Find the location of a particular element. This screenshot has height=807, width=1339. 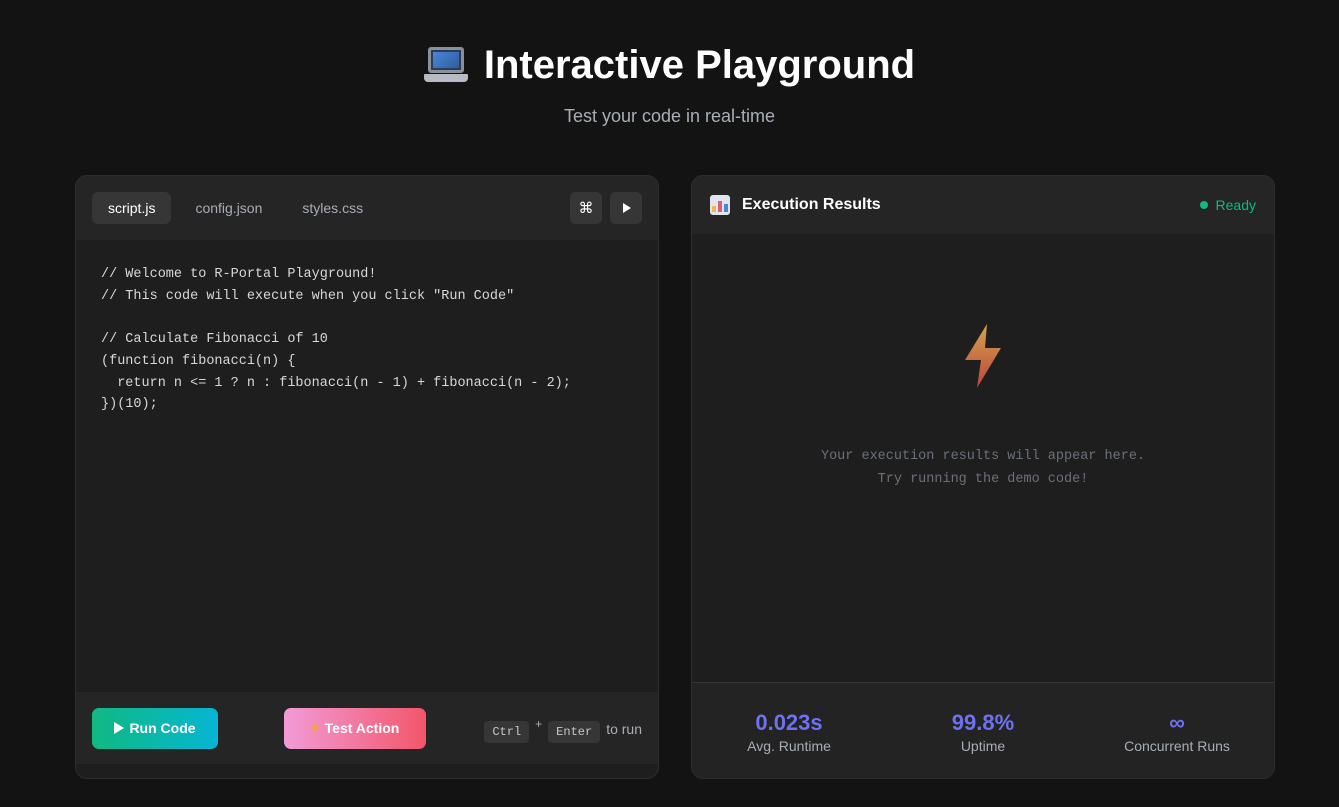

run-code-button: Run Code is located at coordinates (155, 728).